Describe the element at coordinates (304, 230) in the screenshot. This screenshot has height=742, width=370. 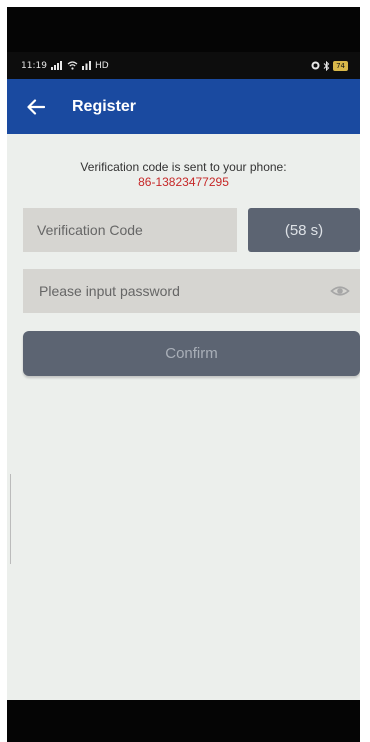
I see `resend-countdown-button: (58 s)` at that location.